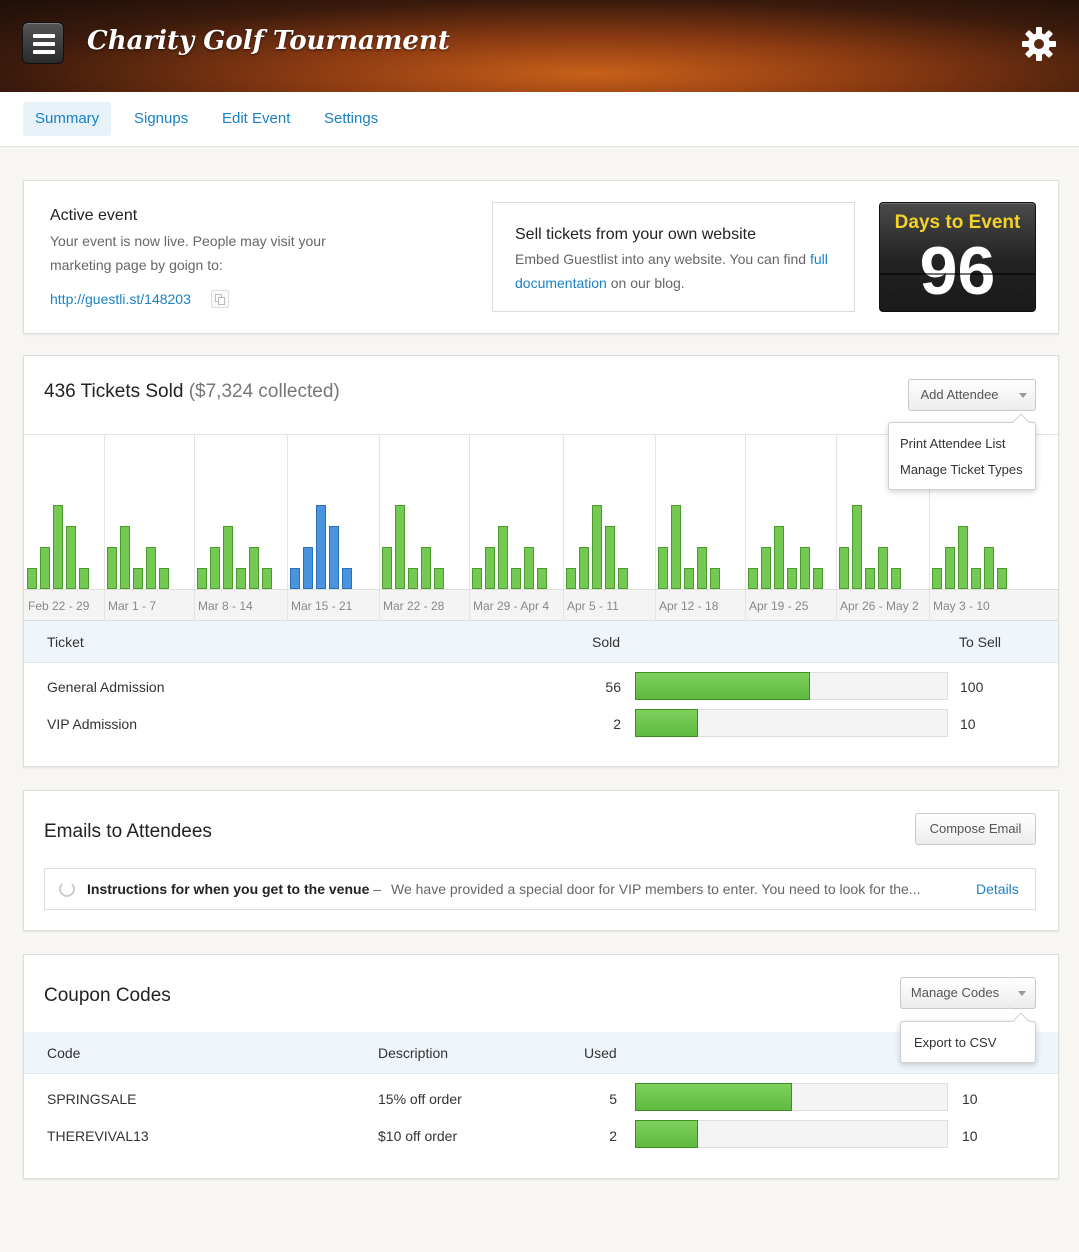  I want to click on ticket-to-sell: 10, so click(968, 724).